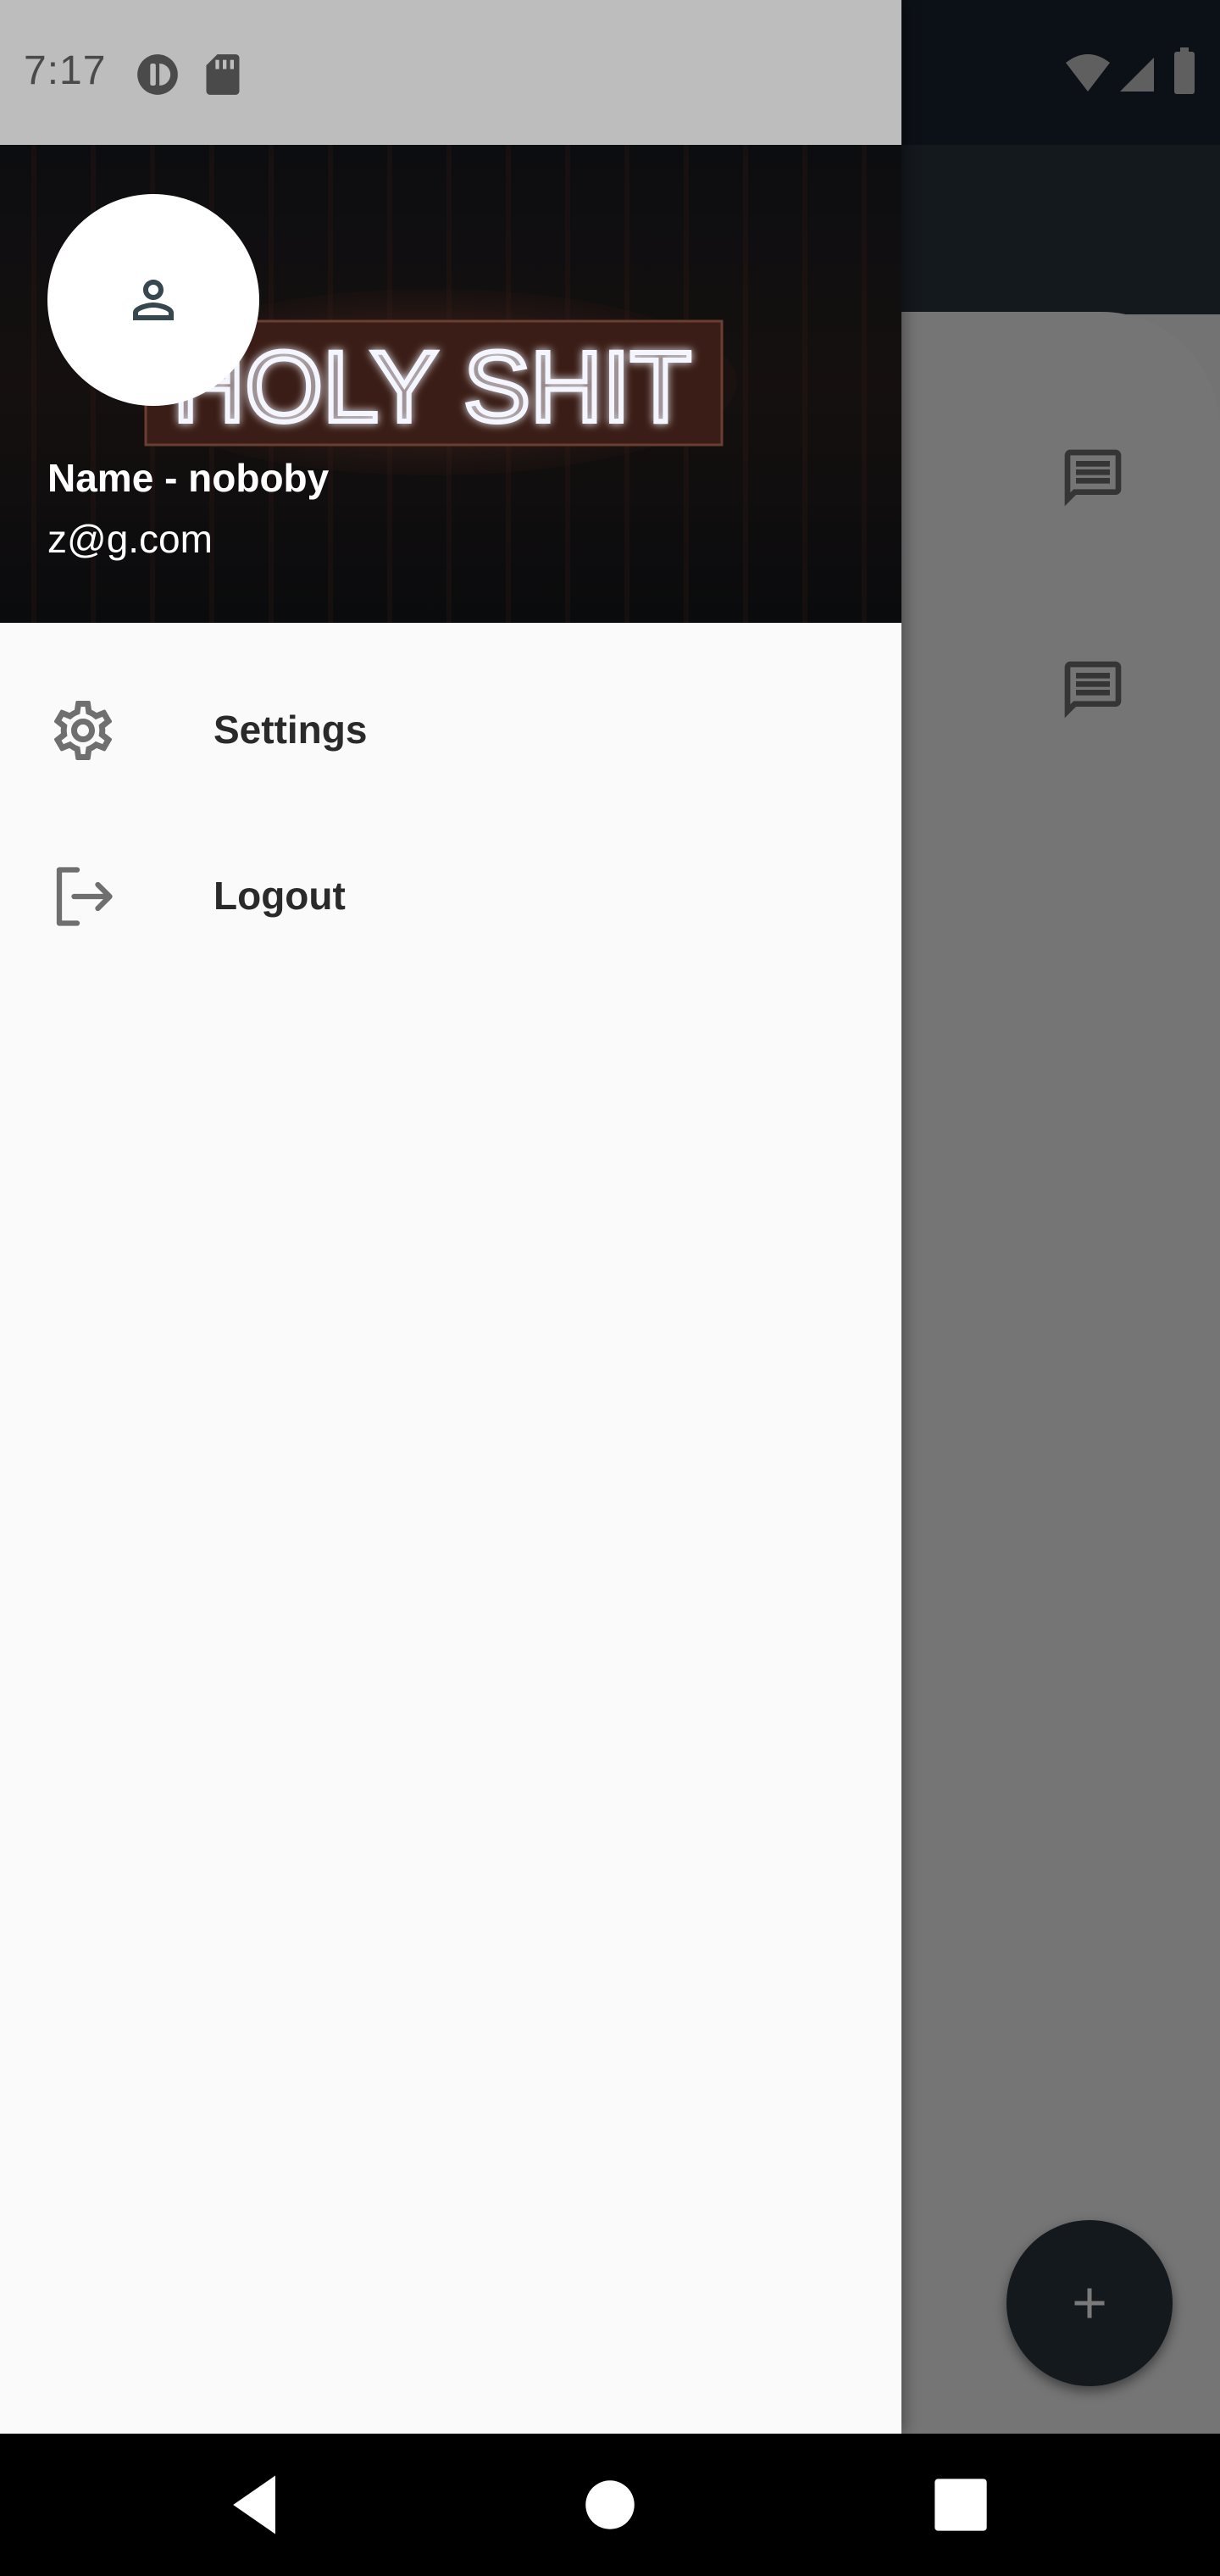 The height and width of the screenshot is (2576, 1220). I want to click on drawer-header: HOLY SHIT Name - noboby z@g.com, so click(450, 384).